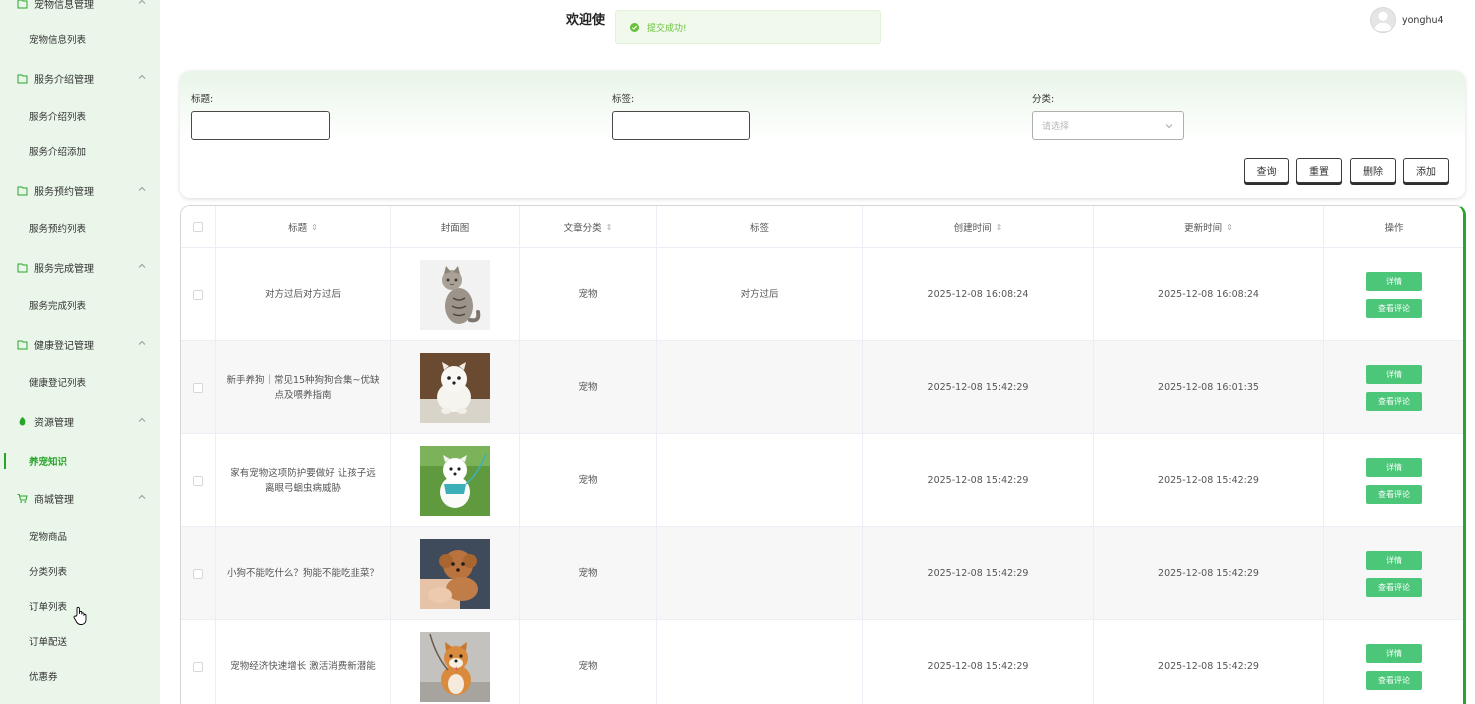 The height and width of the screenshot is (704, 1475). Describe the element at coordinates (1209, 294) in the screenshot. I see `updated-cell: 2025-12-08 16:08:24` at that location.